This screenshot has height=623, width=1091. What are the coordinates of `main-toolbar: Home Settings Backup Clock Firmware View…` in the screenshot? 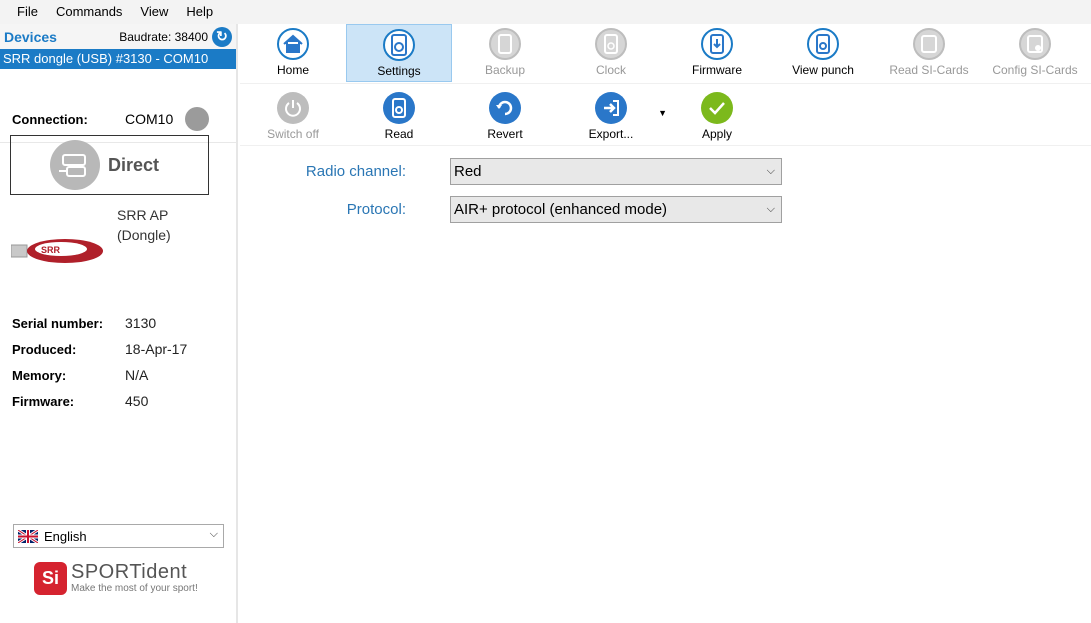 It's located at (665, 54).